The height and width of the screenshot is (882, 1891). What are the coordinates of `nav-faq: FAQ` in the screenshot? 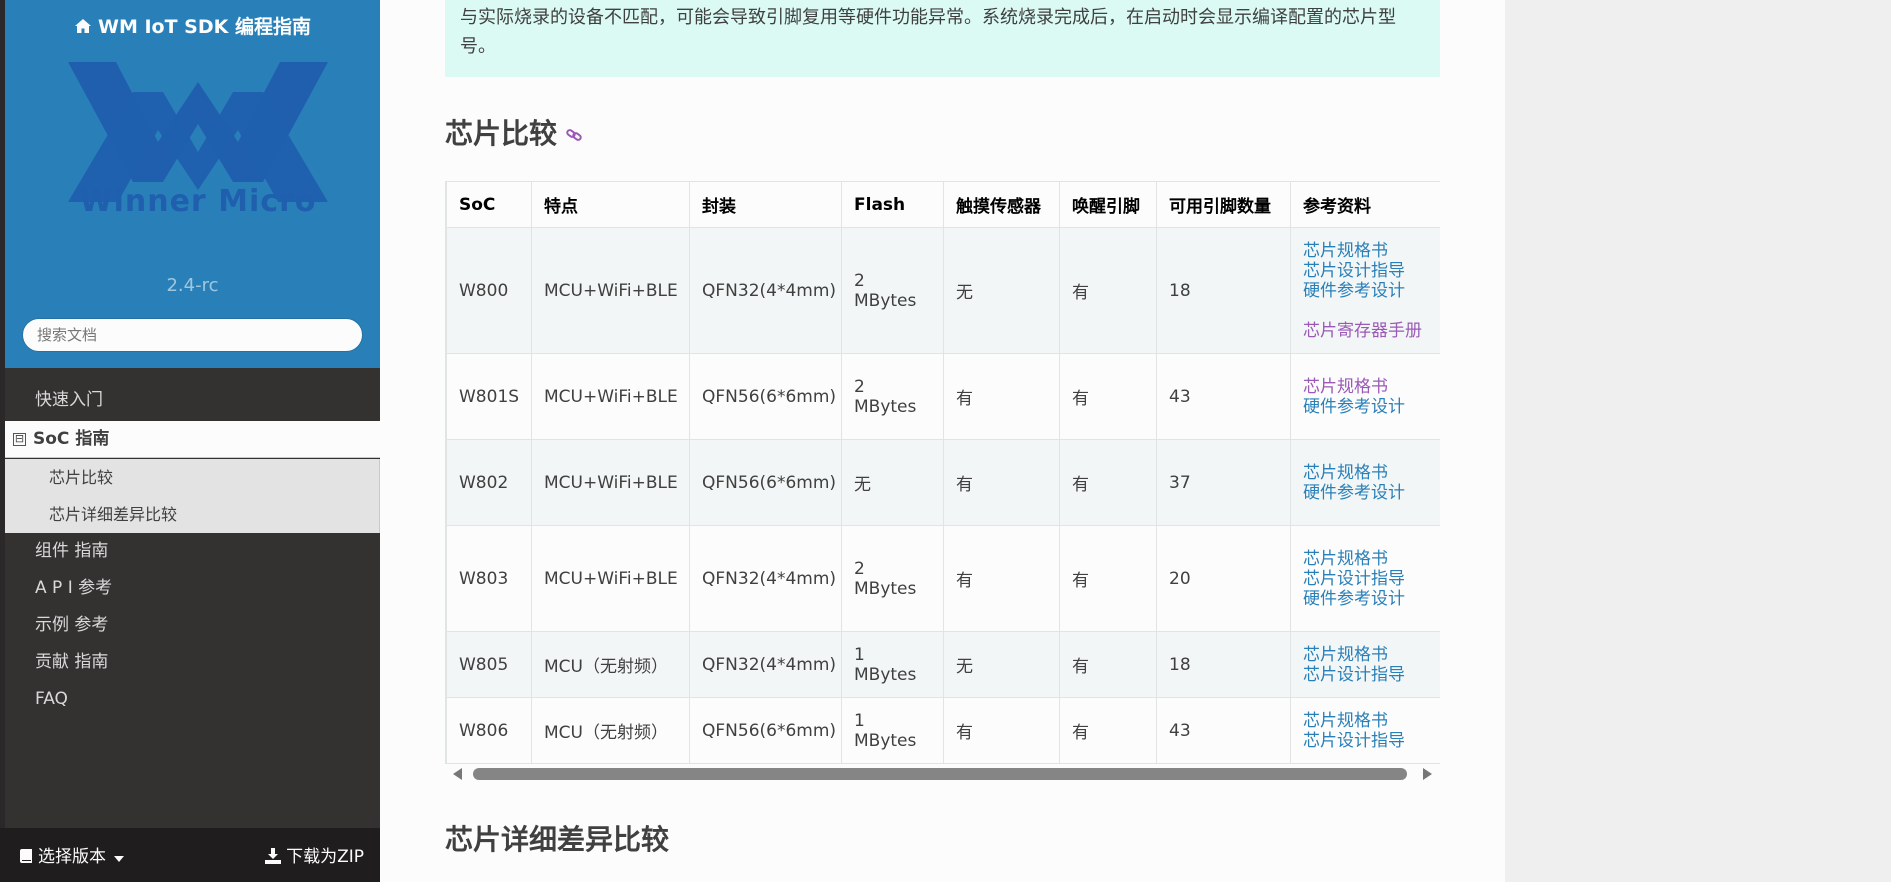 It's located at (192, 699).